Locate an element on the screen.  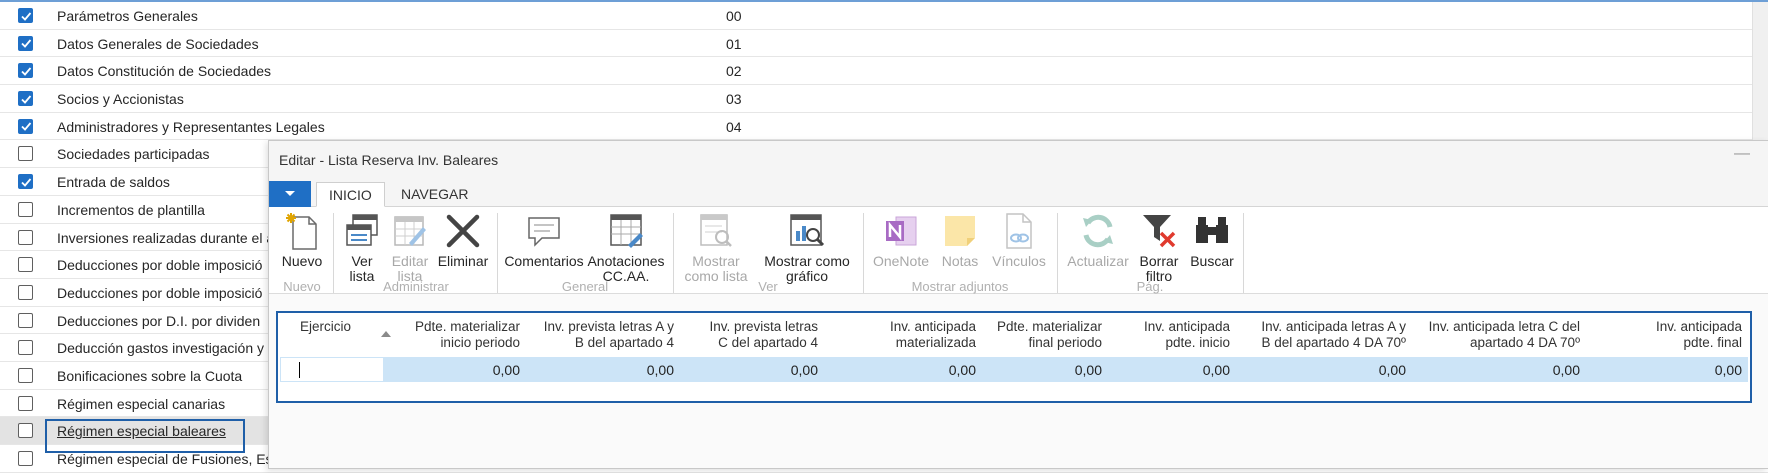
cell-inv-anticipada-materializada: 0,00 is located at coordinates (908, 370).